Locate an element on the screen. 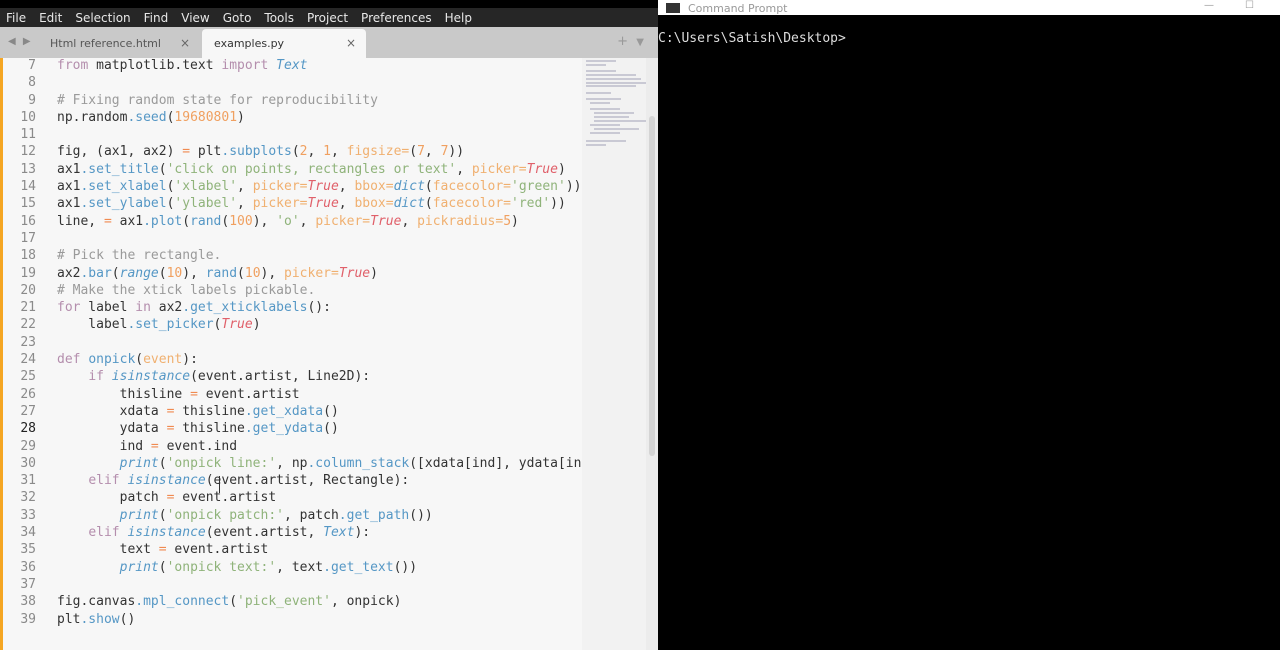 The image size is (1280, 650). menu-selection: Selection is located at coordinates (102, 18).